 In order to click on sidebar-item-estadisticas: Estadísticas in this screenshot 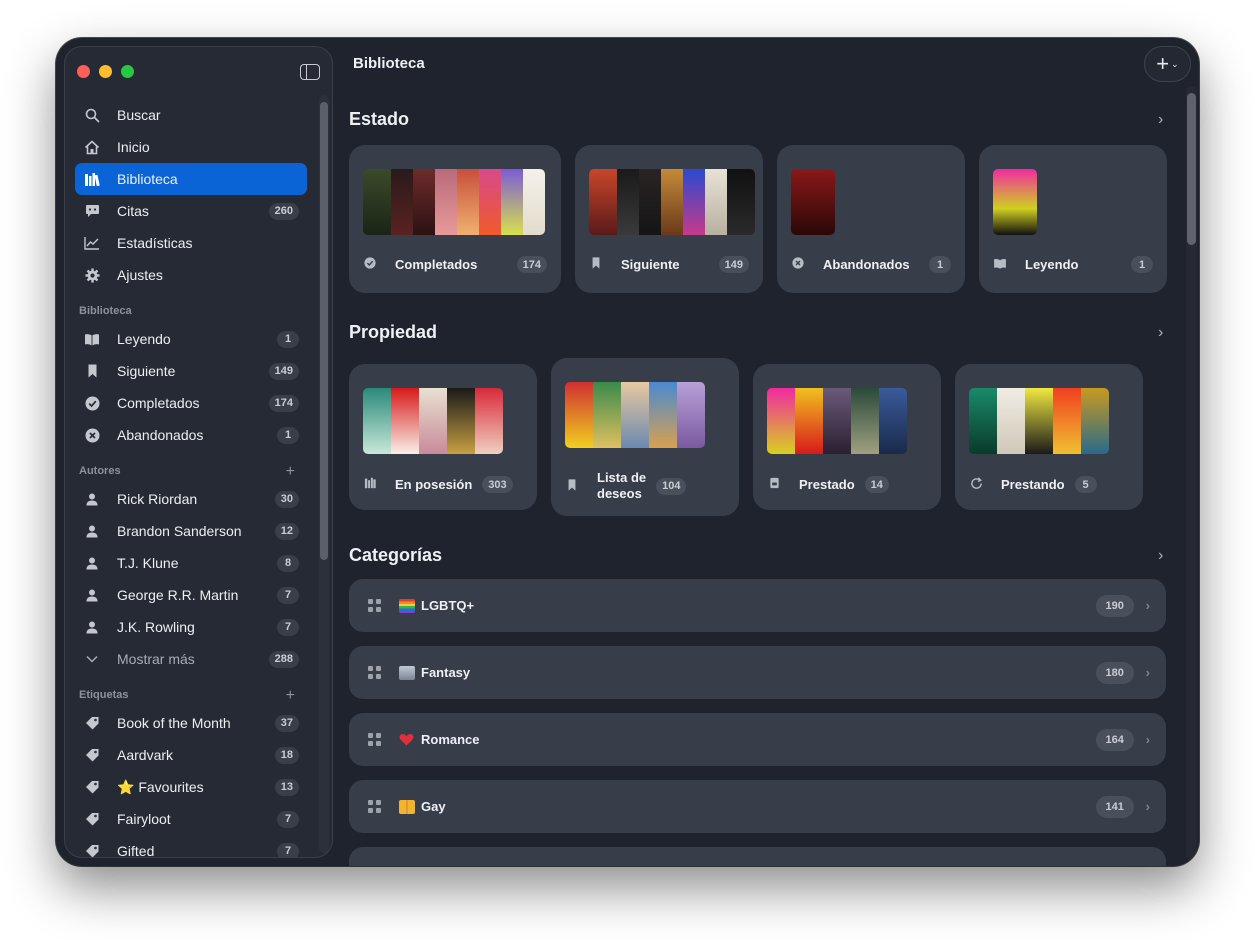, I will do `click(191, 243)`.